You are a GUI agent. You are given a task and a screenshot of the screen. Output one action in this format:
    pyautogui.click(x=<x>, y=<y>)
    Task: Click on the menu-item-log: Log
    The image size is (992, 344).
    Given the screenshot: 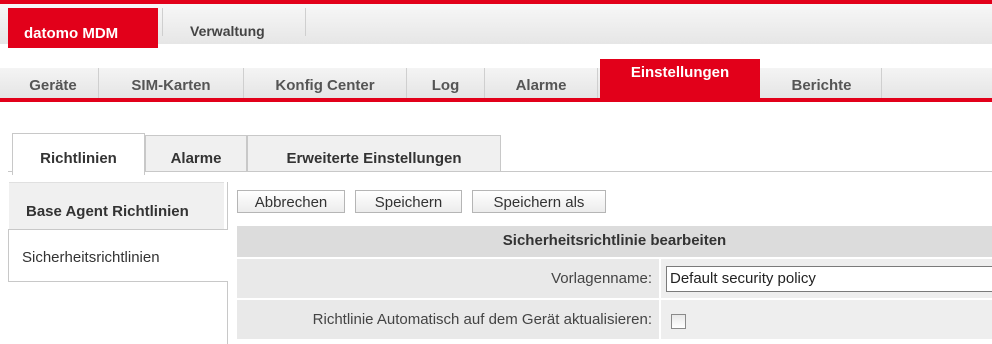 What is the action you would take?
    pyautogui.click(x=446, y=83)
    